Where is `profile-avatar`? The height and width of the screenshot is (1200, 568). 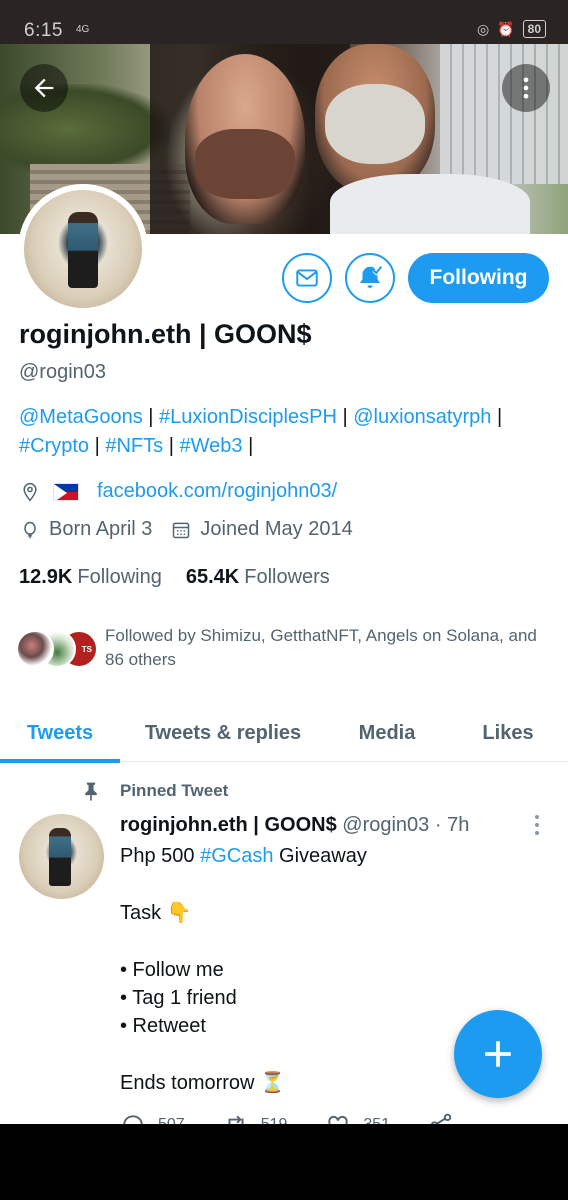 profile-avatar is located at coordinates (83, 249).